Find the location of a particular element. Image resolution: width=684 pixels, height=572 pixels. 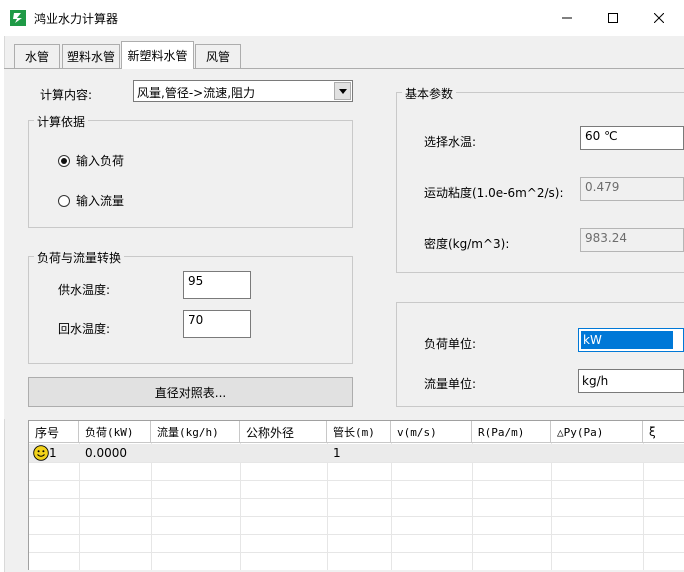

tab-label: 新塑料水管 is located at coordinates (157, 56).